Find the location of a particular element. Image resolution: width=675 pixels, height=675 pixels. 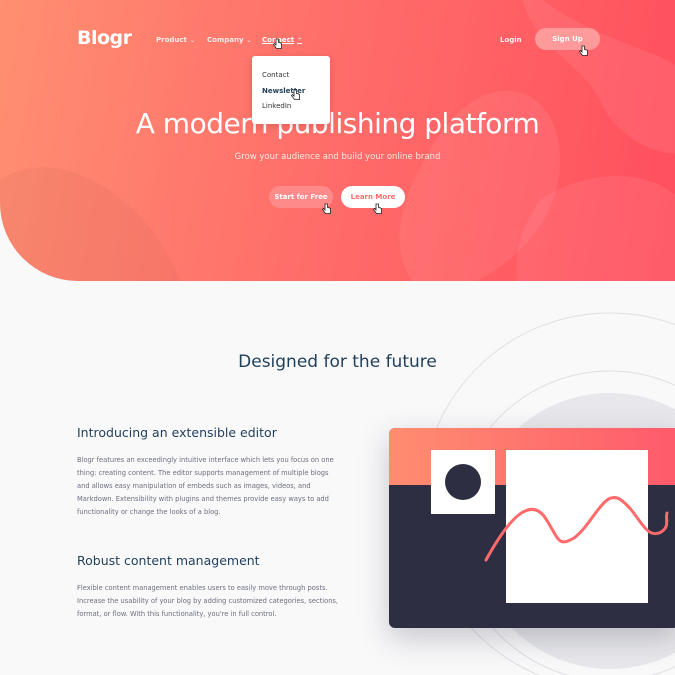

nav-company: Company ⌄ is located at coordinates (229, 40).